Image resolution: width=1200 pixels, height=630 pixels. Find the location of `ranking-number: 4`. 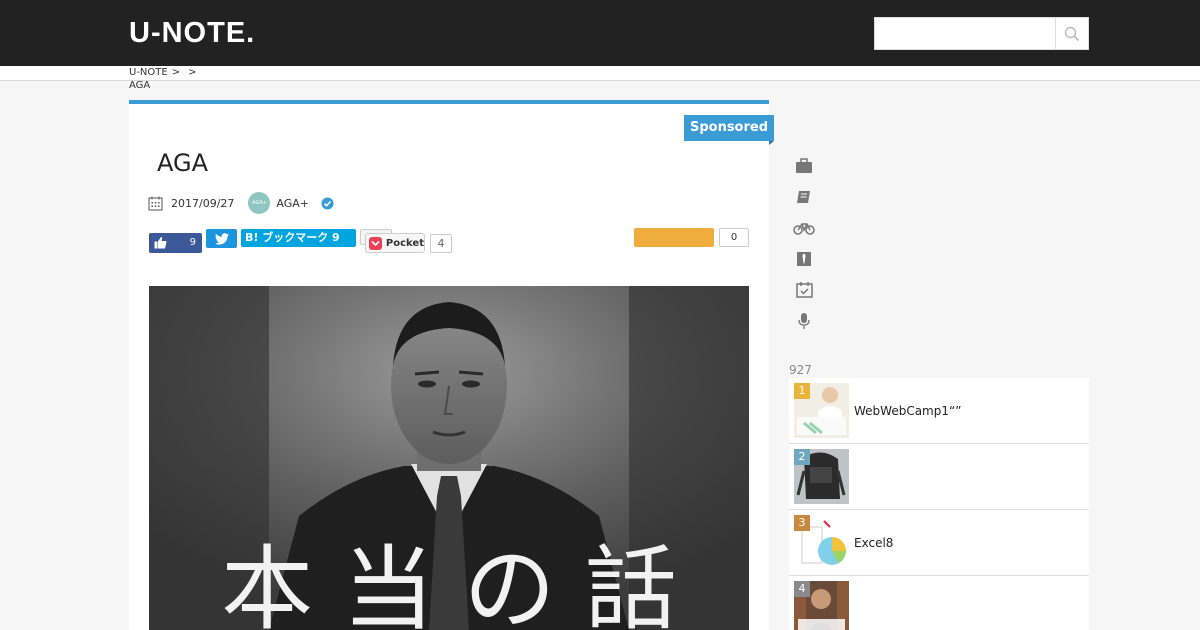

ranking-number: 4 is located at coordinates (802, 589).